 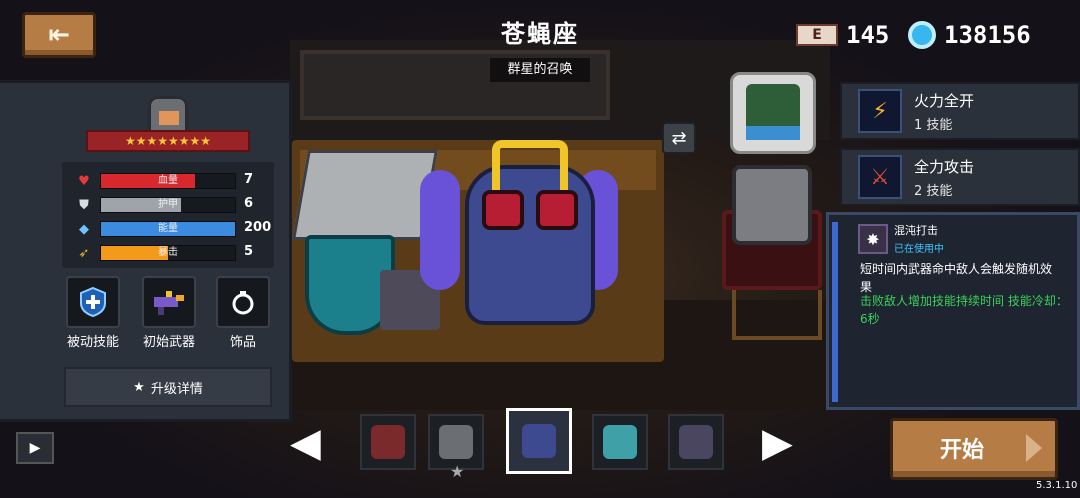 I want to click on exit-door-icon: ⇤, so click(x=59, y=35).